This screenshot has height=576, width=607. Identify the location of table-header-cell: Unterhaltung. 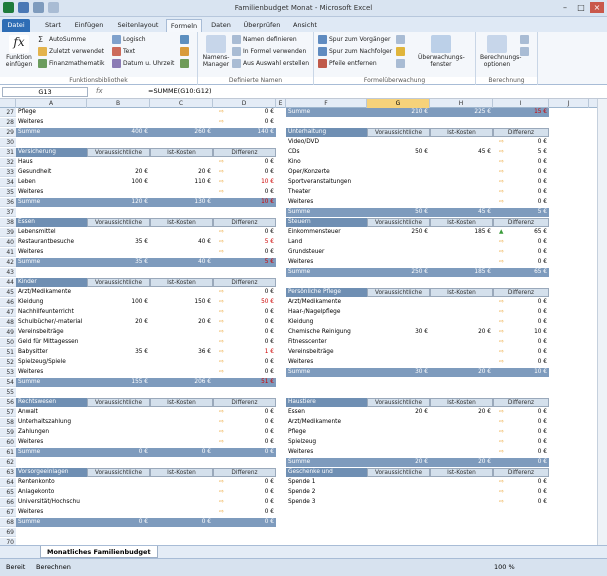
(326, 132).